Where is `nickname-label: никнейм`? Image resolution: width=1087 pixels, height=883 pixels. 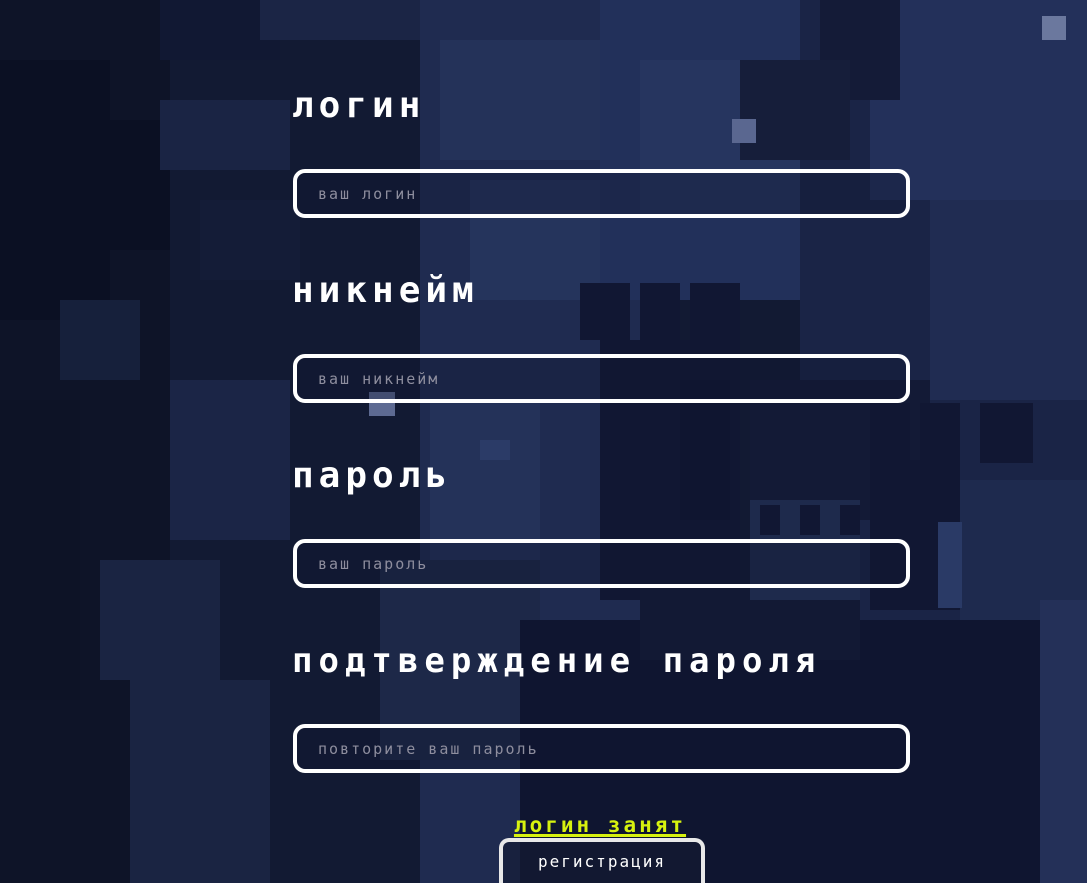
nickname-label: никнейм is located at coordinates (385, 290).